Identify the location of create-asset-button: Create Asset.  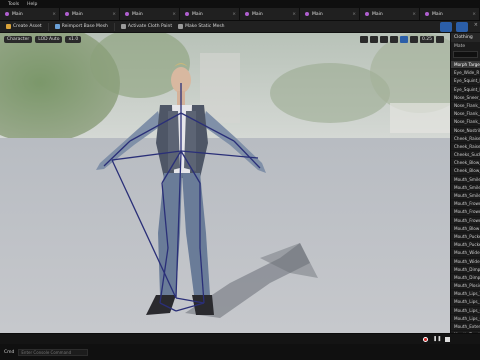
(24, 26).